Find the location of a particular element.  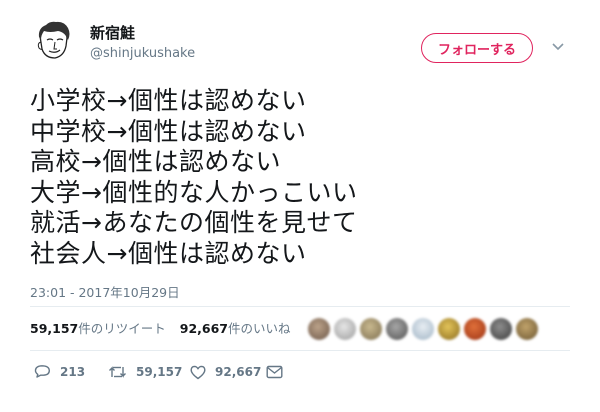

retweet-stat-count: 59,157 is located at coordinates (54, 328).